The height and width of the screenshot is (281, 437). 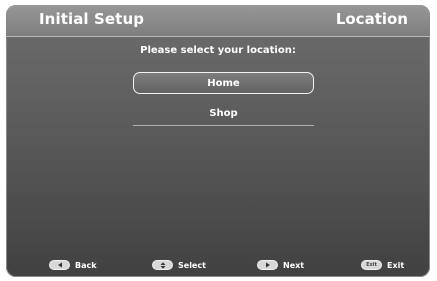 What do you see at coordinates (59, 265) in the screenshot?
I see `left-arrow-icon` at bounding box center [59, 265].